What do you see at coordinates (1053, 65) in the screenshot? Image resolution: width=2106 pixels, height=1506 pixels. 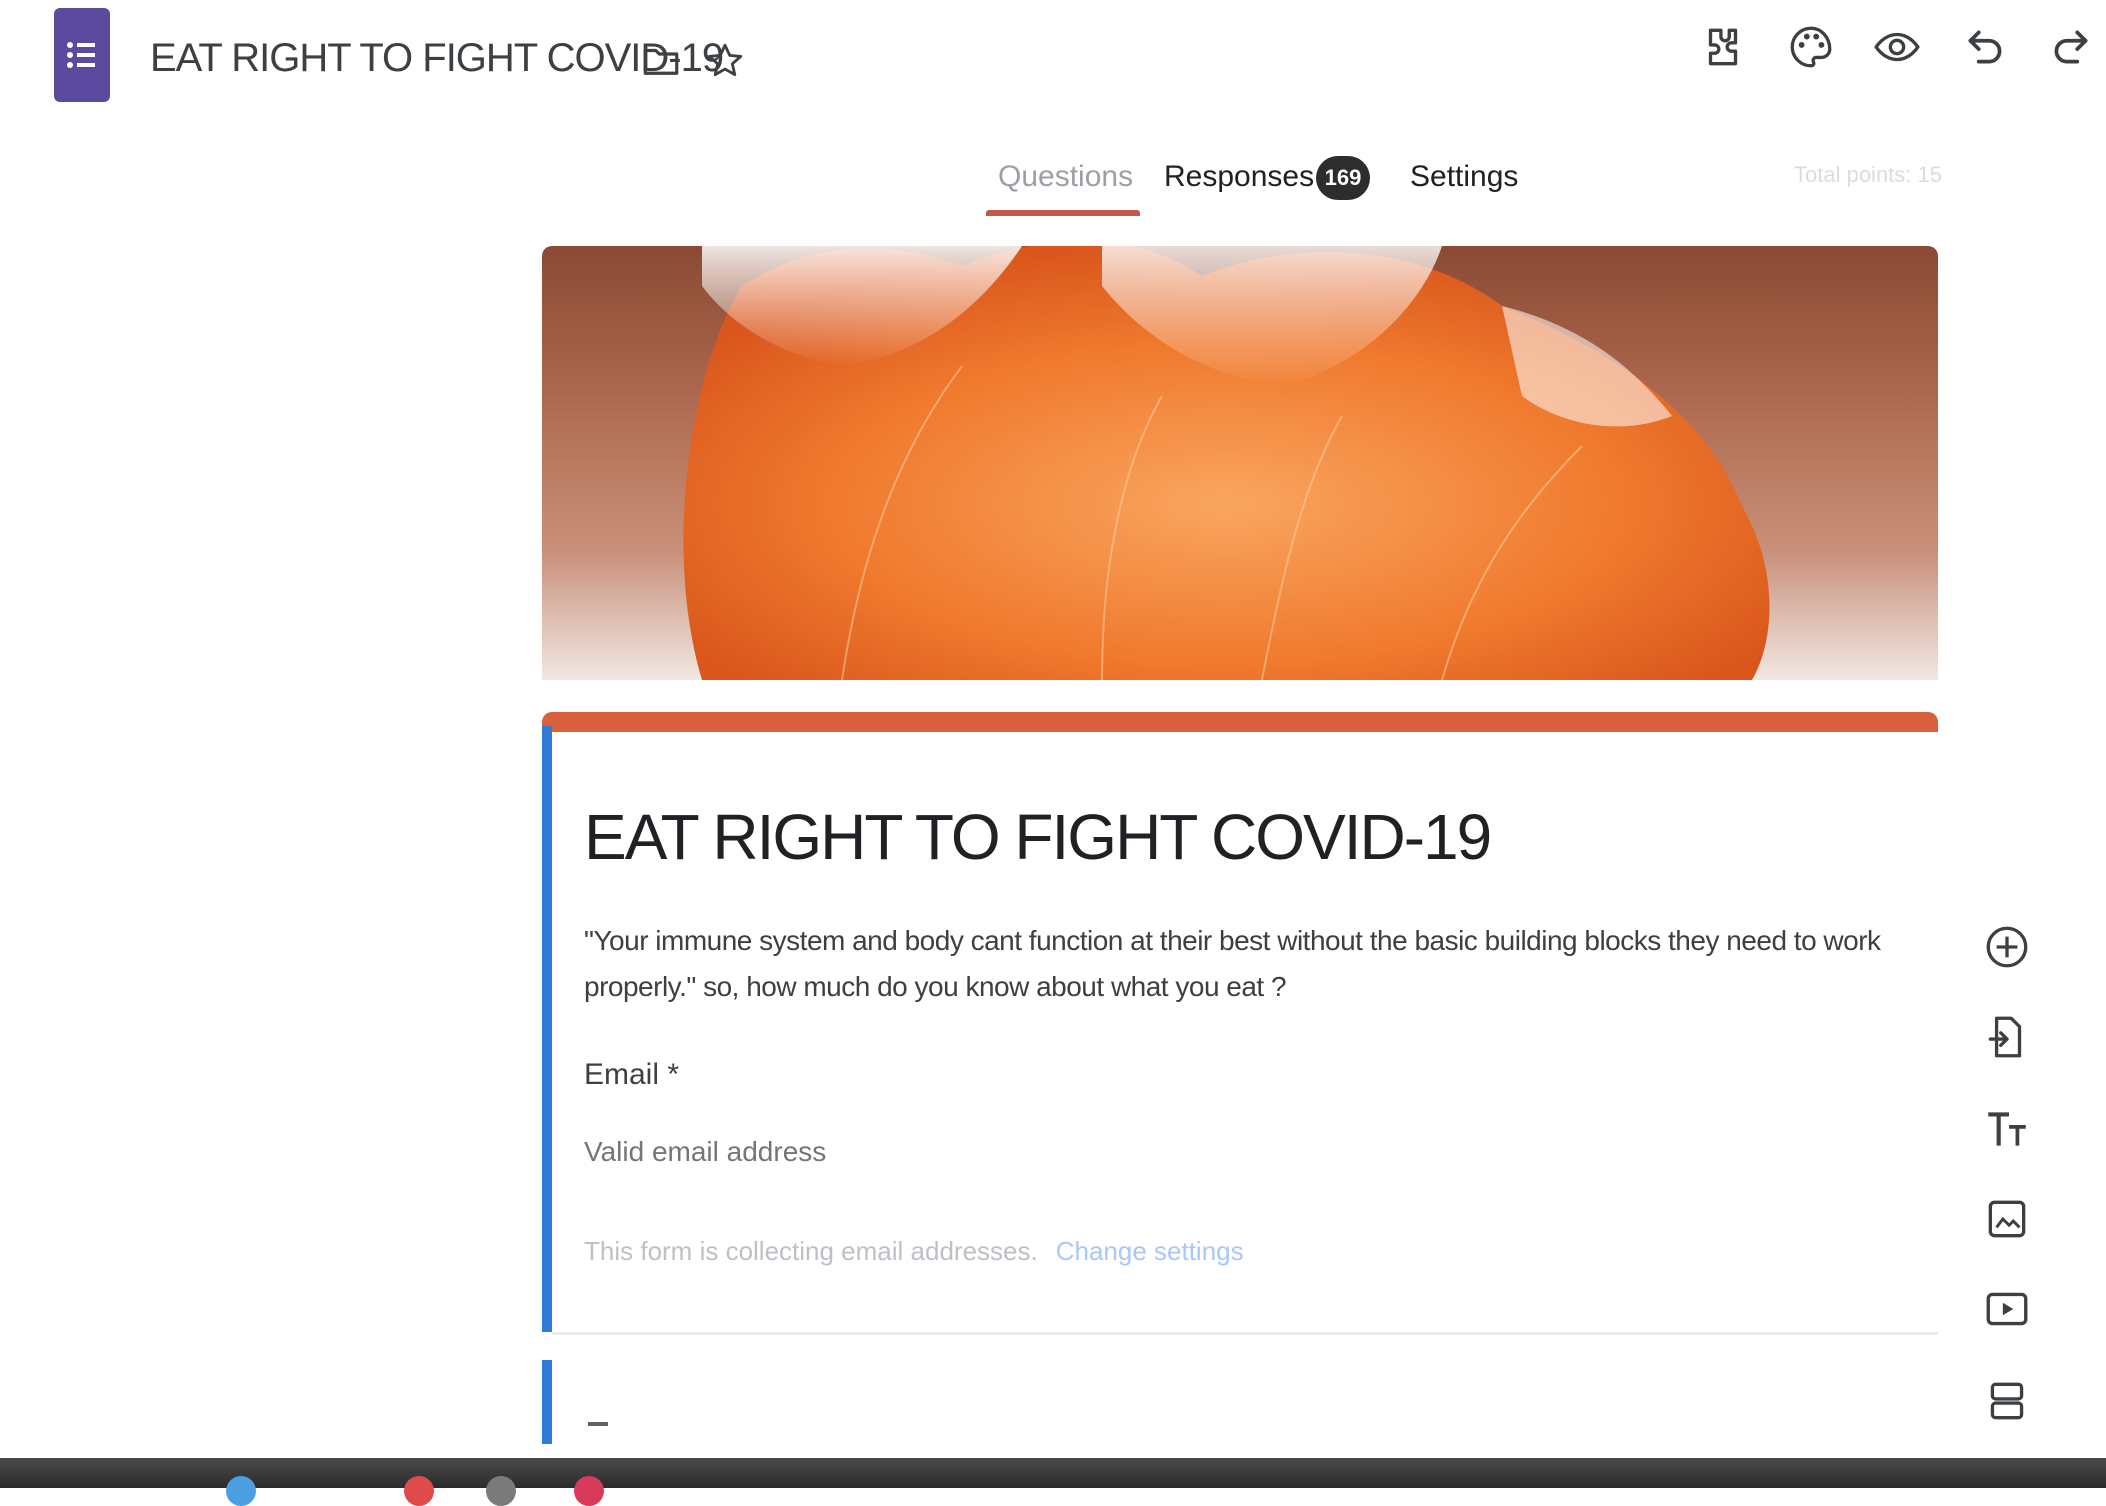 I see `app-header: EAT RIGHT TO FIGHT COVID-19` at bounding box center [1053, 65].